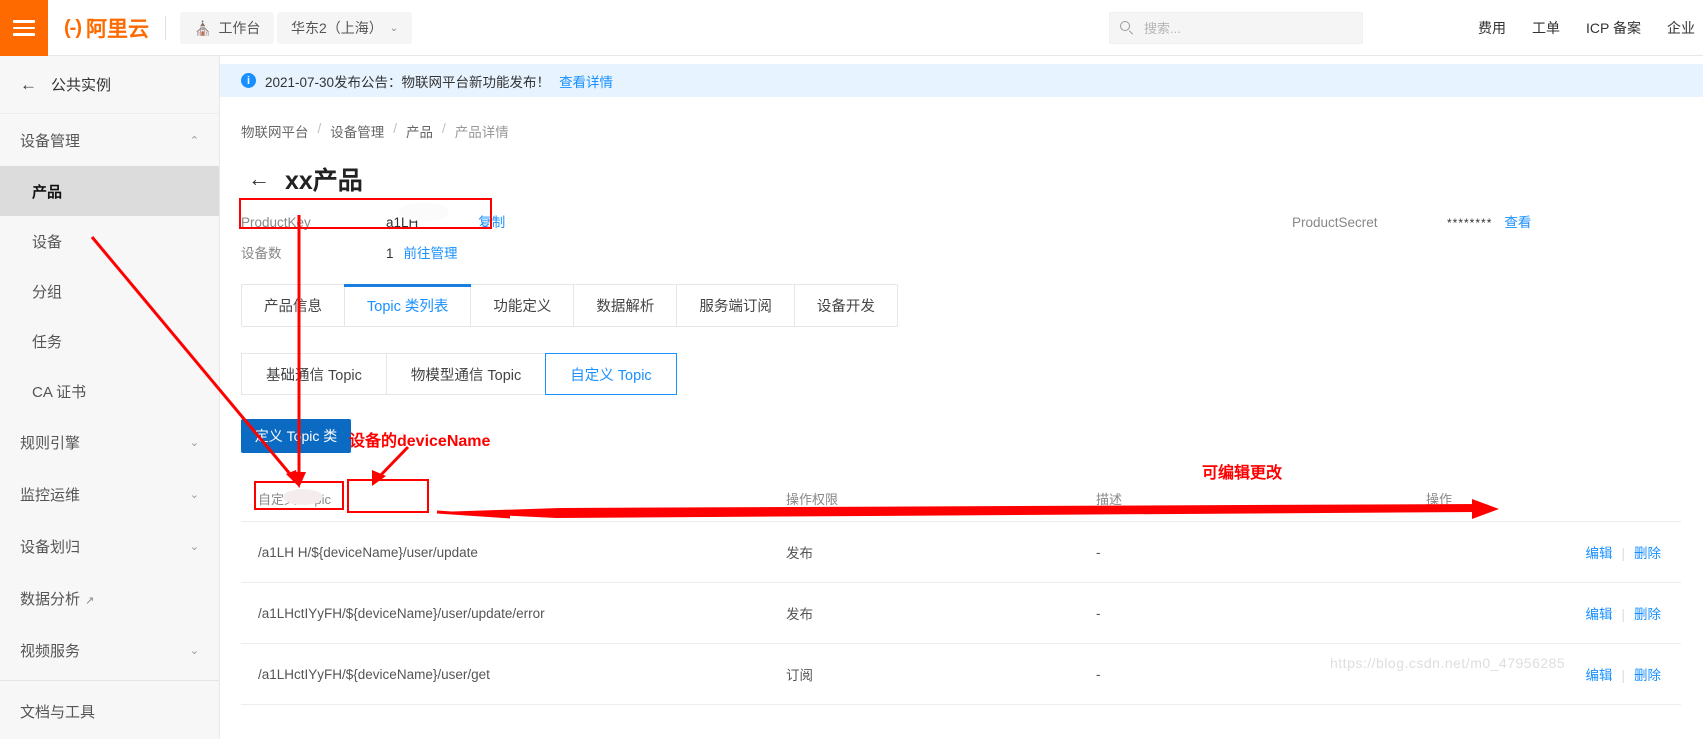 The image size is (1703, 739). Describe the element at coordinates (419, 131) in the screenshot. I see `breadcrumb-item-product: 产品` at that location.